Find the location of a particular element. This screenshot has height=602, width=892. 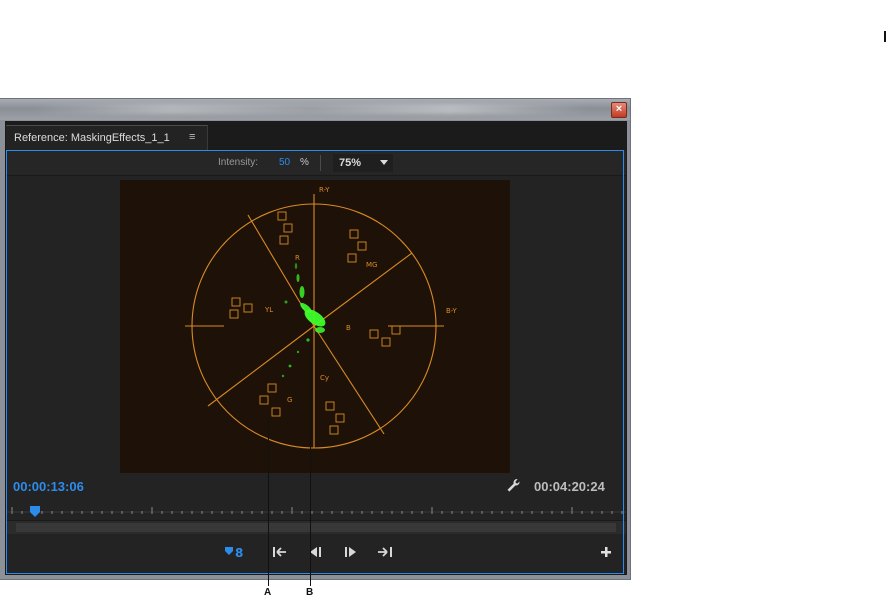

marker-link-icon: 8 is located at coordinates (234, 552).